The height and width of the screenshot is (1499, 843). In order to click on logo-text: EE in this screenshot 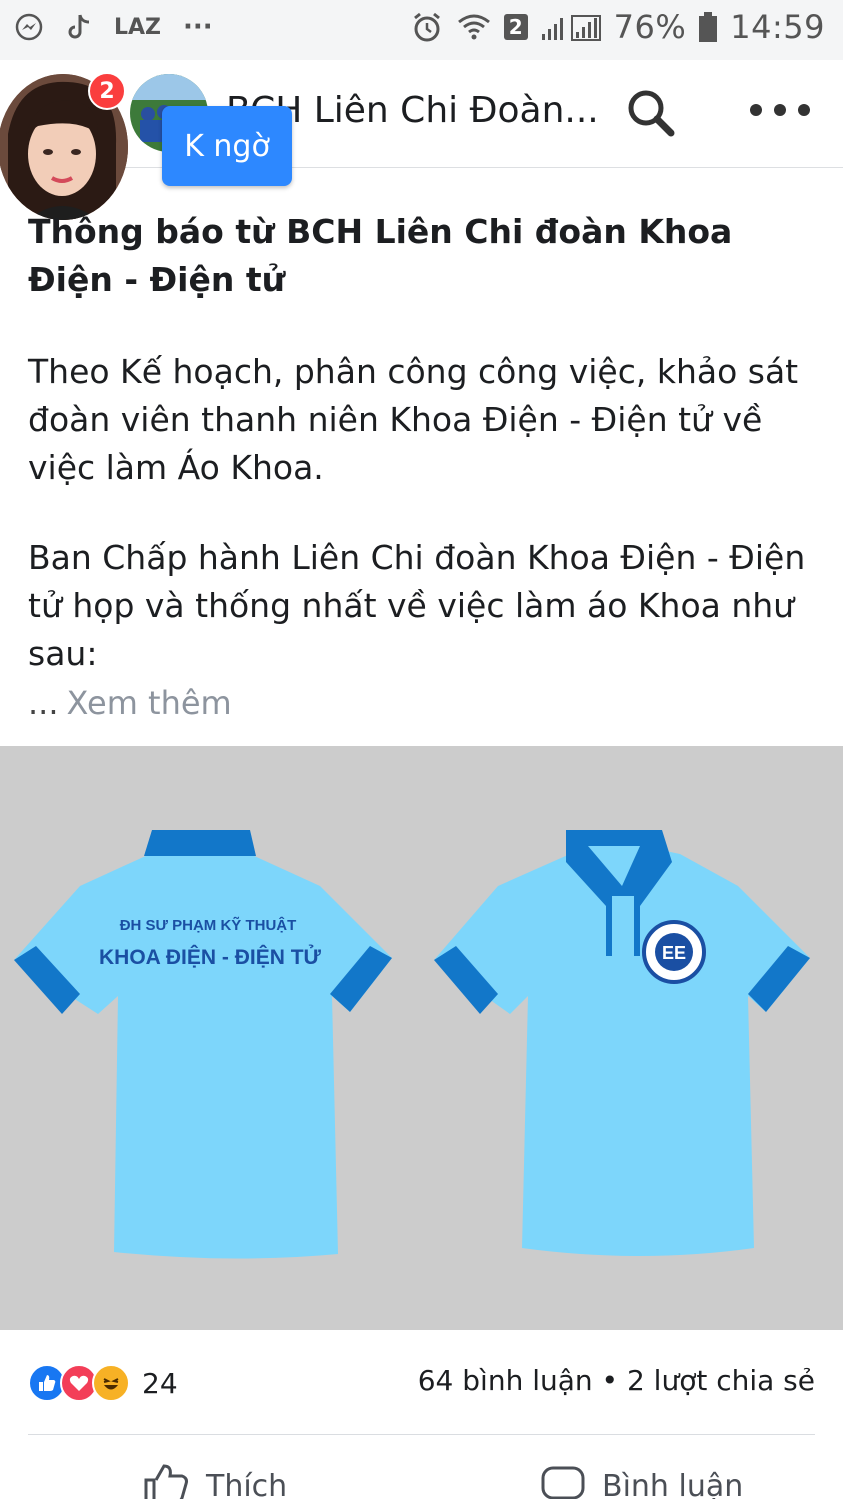, I will do `click(674, 953)`.